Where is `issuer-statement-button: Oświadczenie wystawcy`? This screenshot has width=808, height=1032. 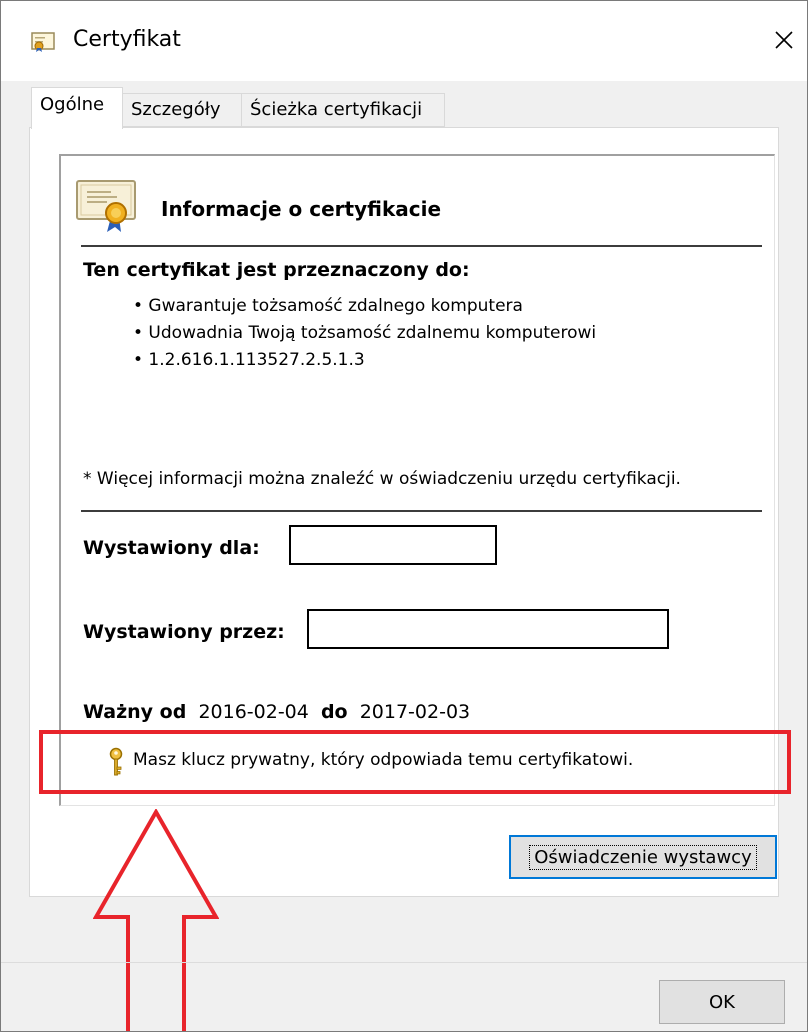
issuer-statement-button: Oświadczenie wystawcy is located at coordinates (643, 857).